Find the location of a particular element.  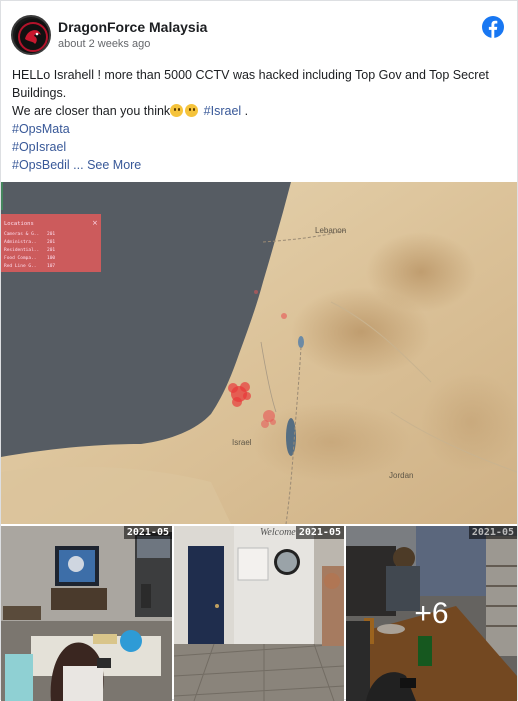

panel-row-name: Administra.. is located at coordinates (20, 242).